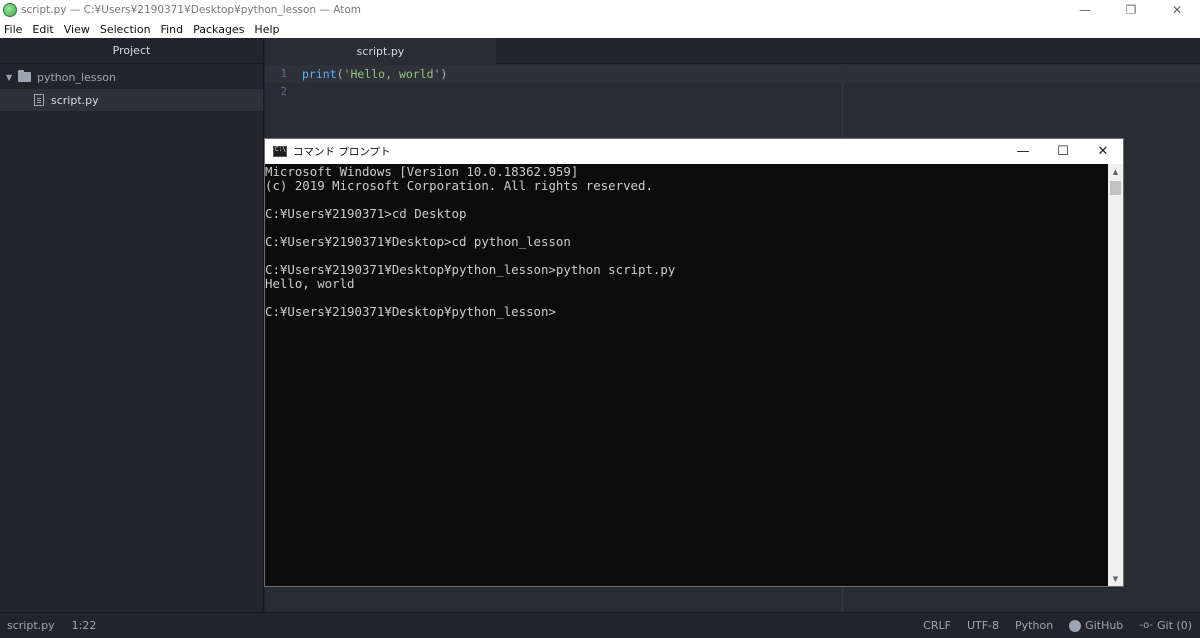 Image resolution: width=1200 pixels, height=638 pixels. Describe the element at coordinates (31, 625) in the screenshot. I see `status-file-name: script.py` at that location.